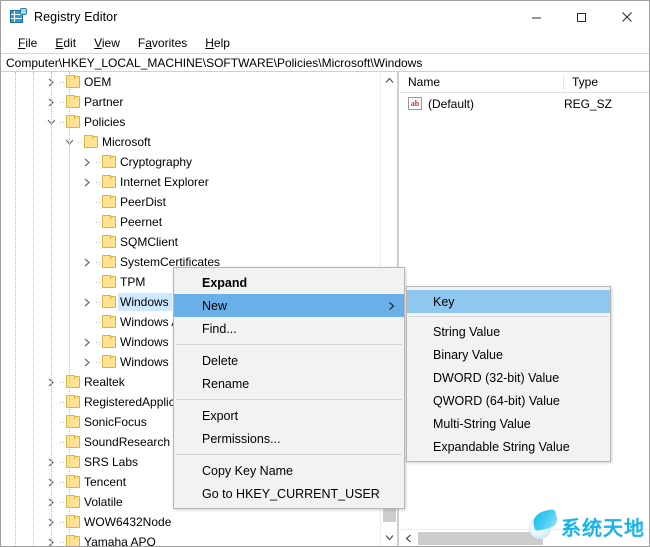 This screenshot has height=547, width=650. I want to click on close-button, so click(626, 17).